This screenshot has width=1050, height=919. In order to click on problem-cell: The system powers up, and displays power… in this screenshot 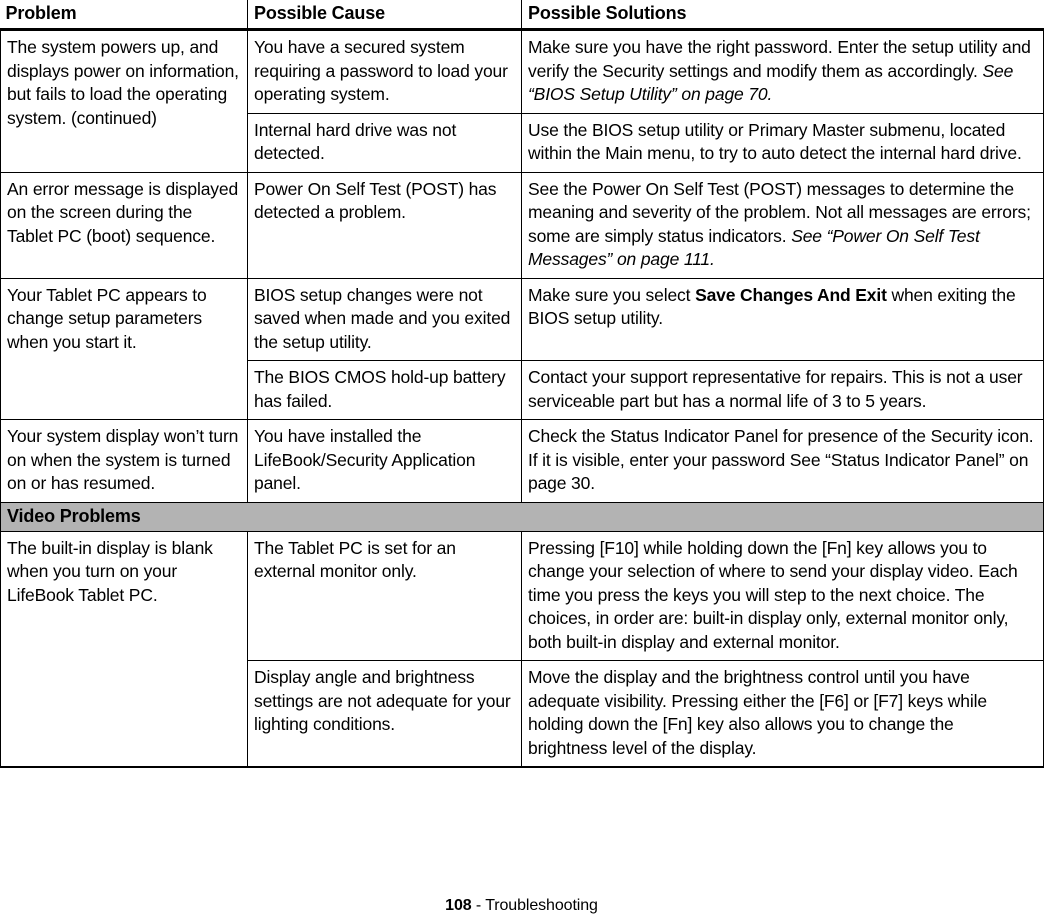, I will do `click(124, 101)`.